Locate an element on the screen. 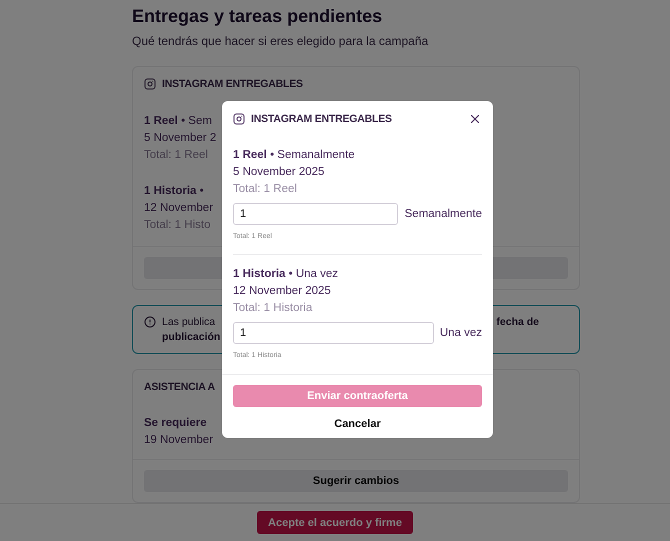 Image resolution: width=670 pixels, height=541 pixels. deliverable-date: 5 November 2 is located at coordinates (180, 138).